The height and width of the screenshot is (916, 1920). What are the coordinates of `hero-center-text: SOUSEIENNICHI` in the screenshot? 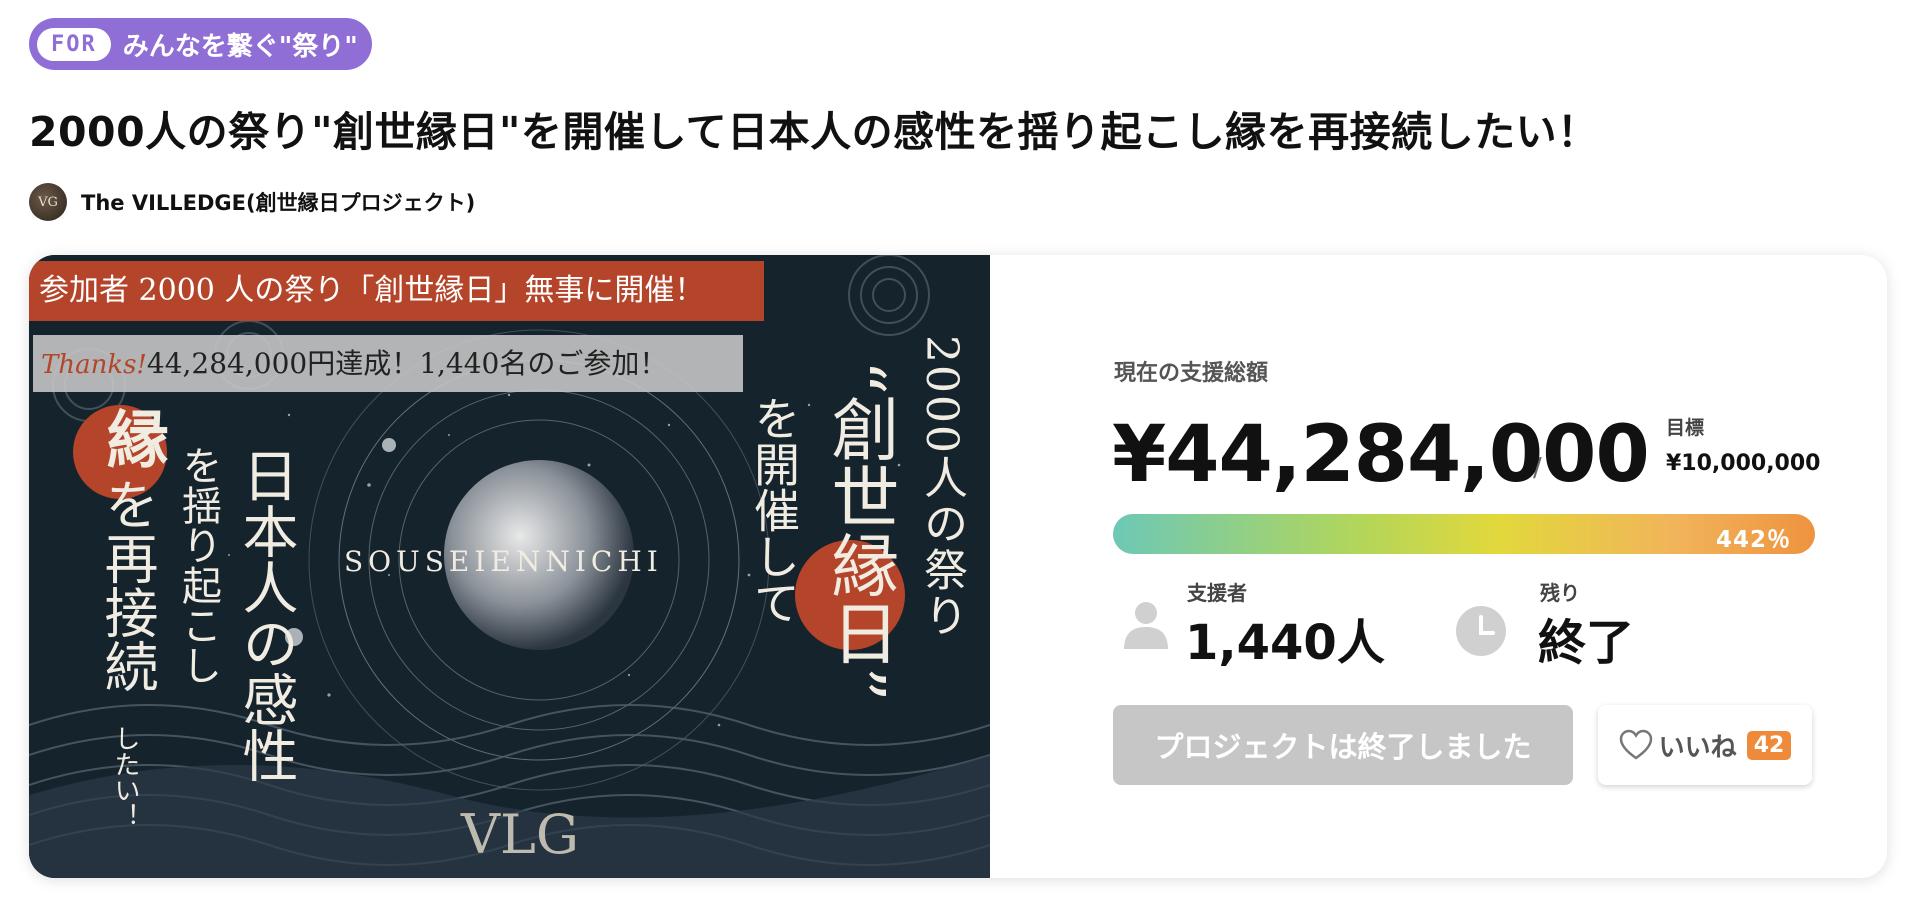 It's located at (503, 561).